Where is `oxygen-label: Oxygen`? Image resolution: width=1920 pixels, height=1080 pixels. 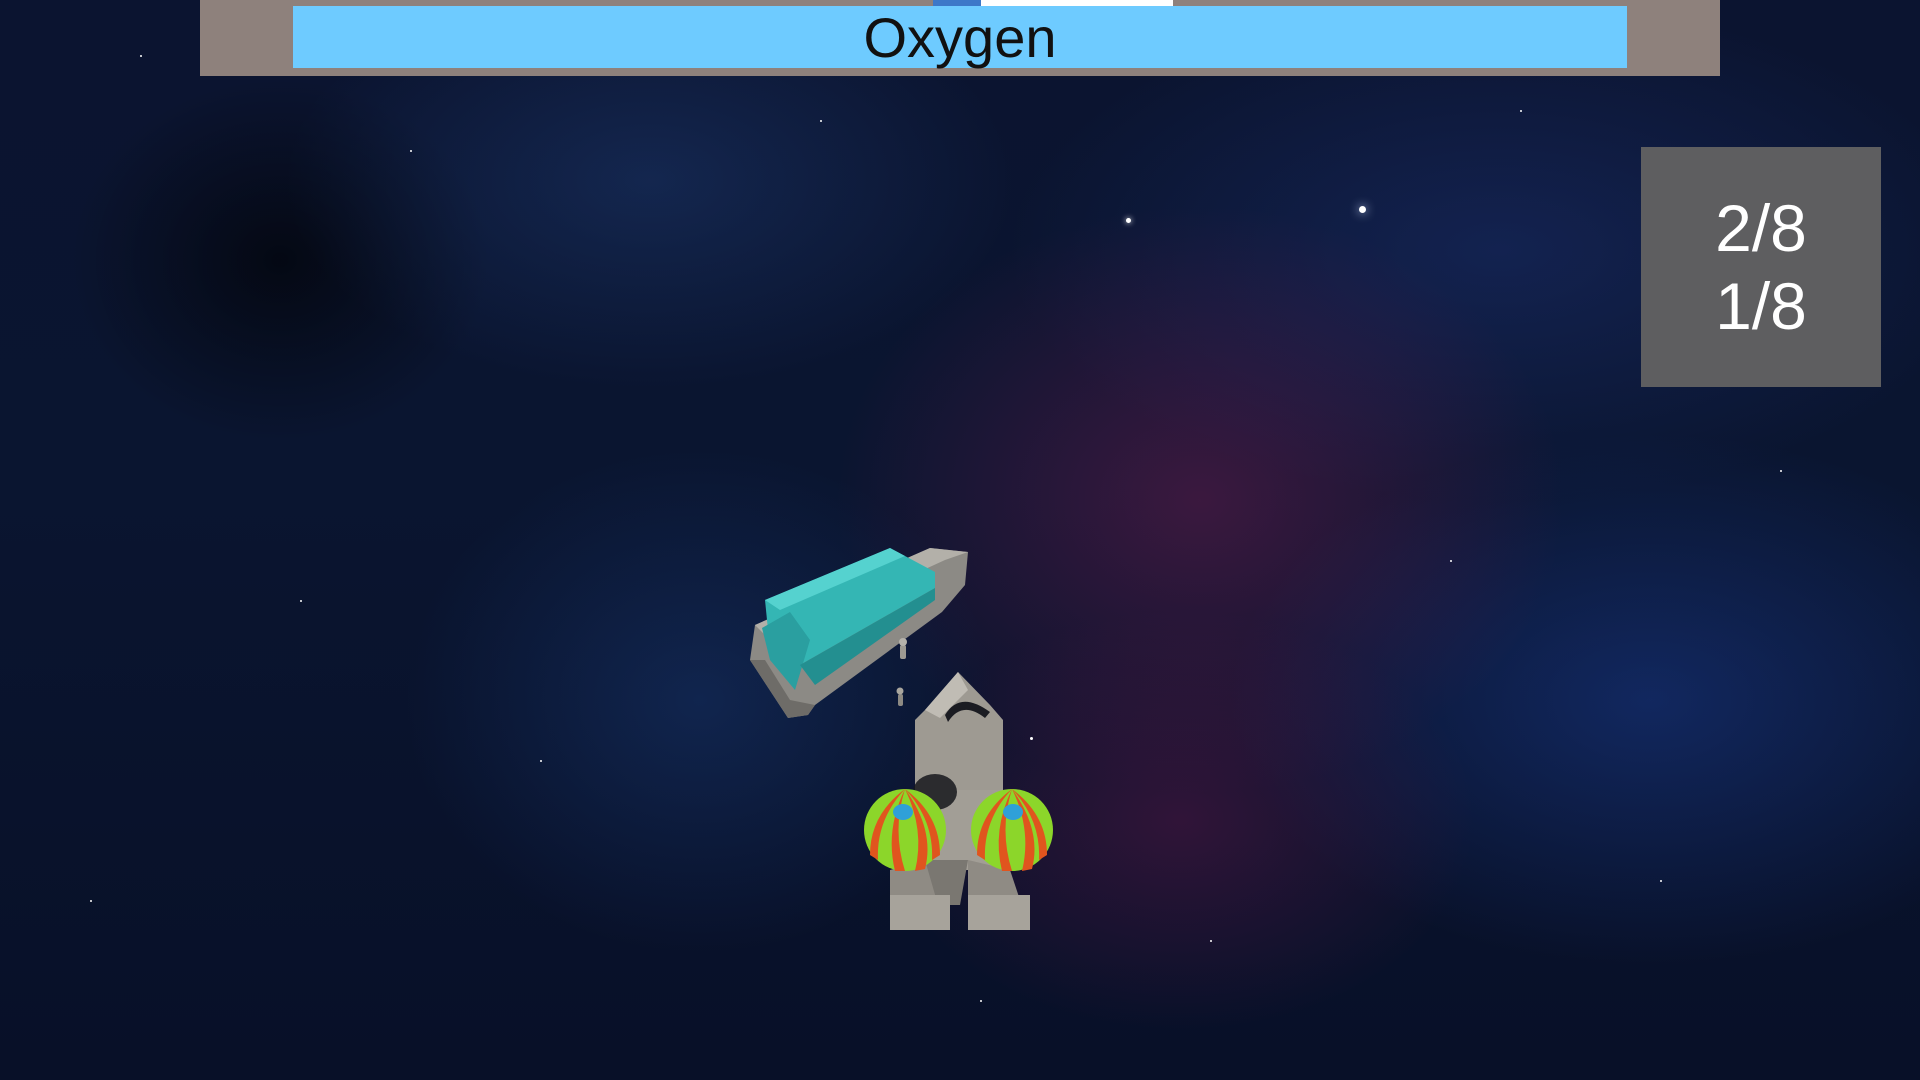
oxygen-label: Oxygen is located at coordinates (960, 37).